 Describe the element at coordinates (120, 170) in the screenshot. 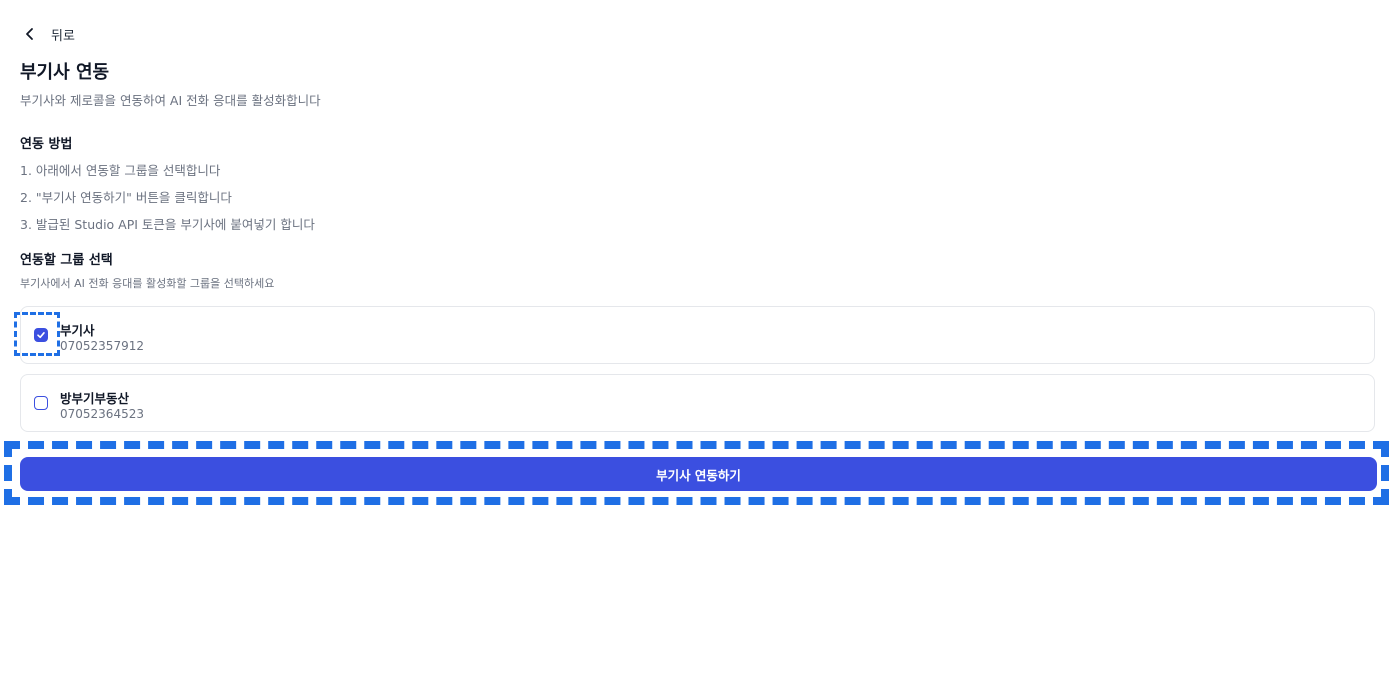

I see `method-step-1: 1. 아래에서 연동할 그룹을 선택합니다` at that location.